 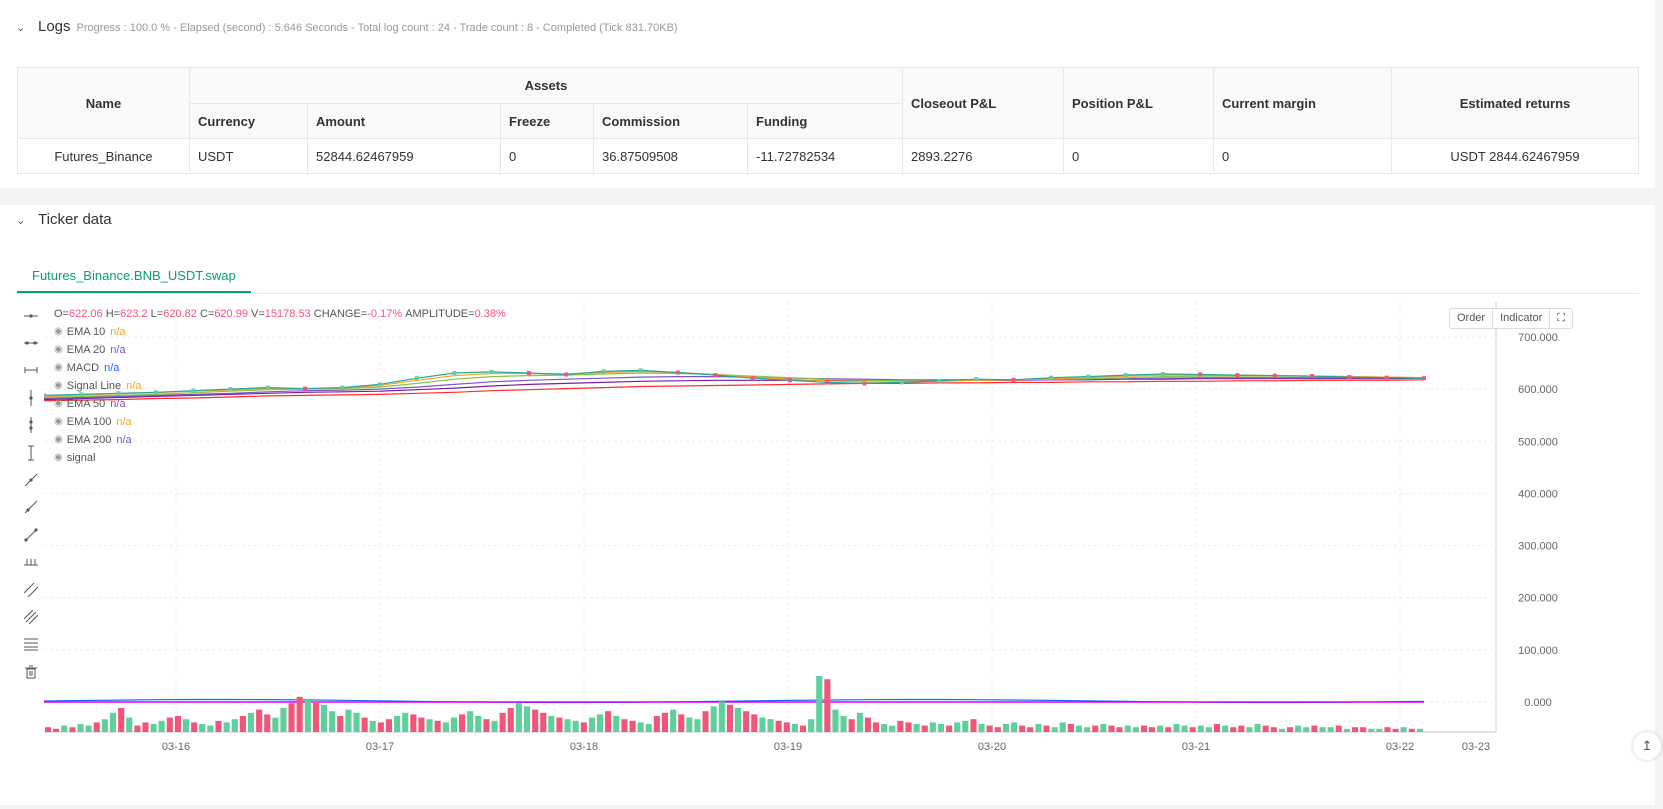 What do you see at coordinates (31, 370) in the screenshot?
I see `horizontal-segment-icon` at bounding box center [31, 370].